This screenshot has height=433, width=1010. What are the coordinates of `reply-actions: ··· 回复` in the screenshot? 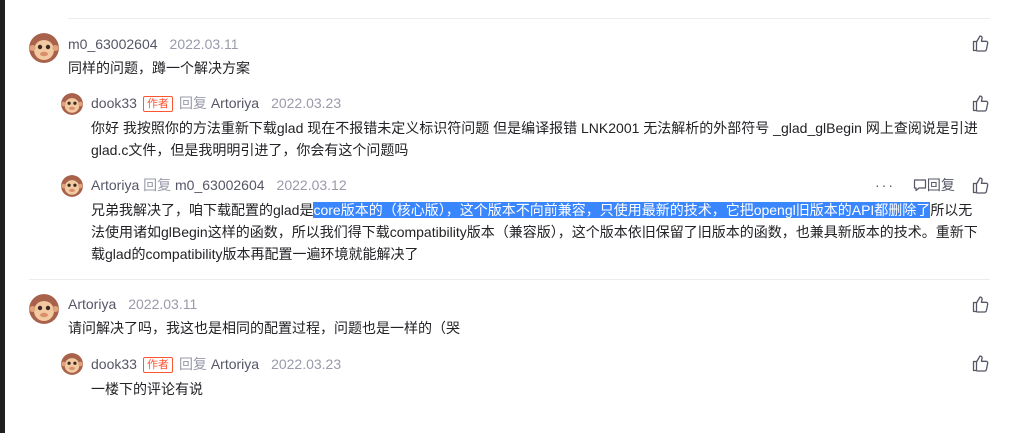 It's located at (915, 185).